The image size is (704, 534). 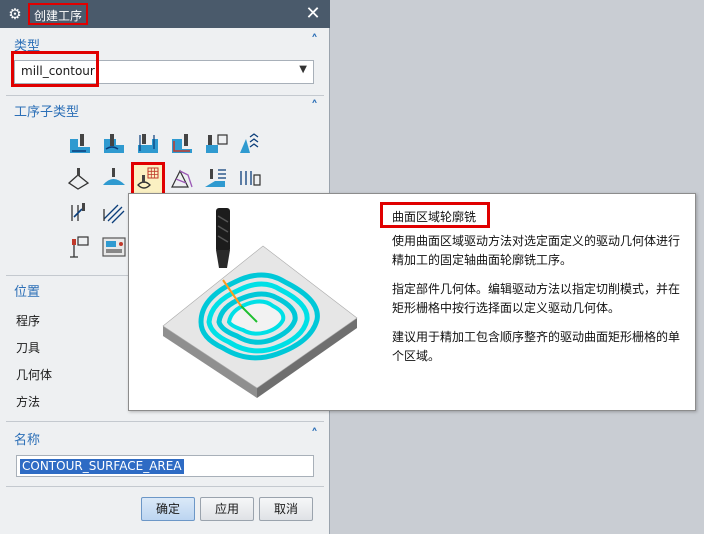 I want to click on rest-milling-icon, so click(x=216, y=145).